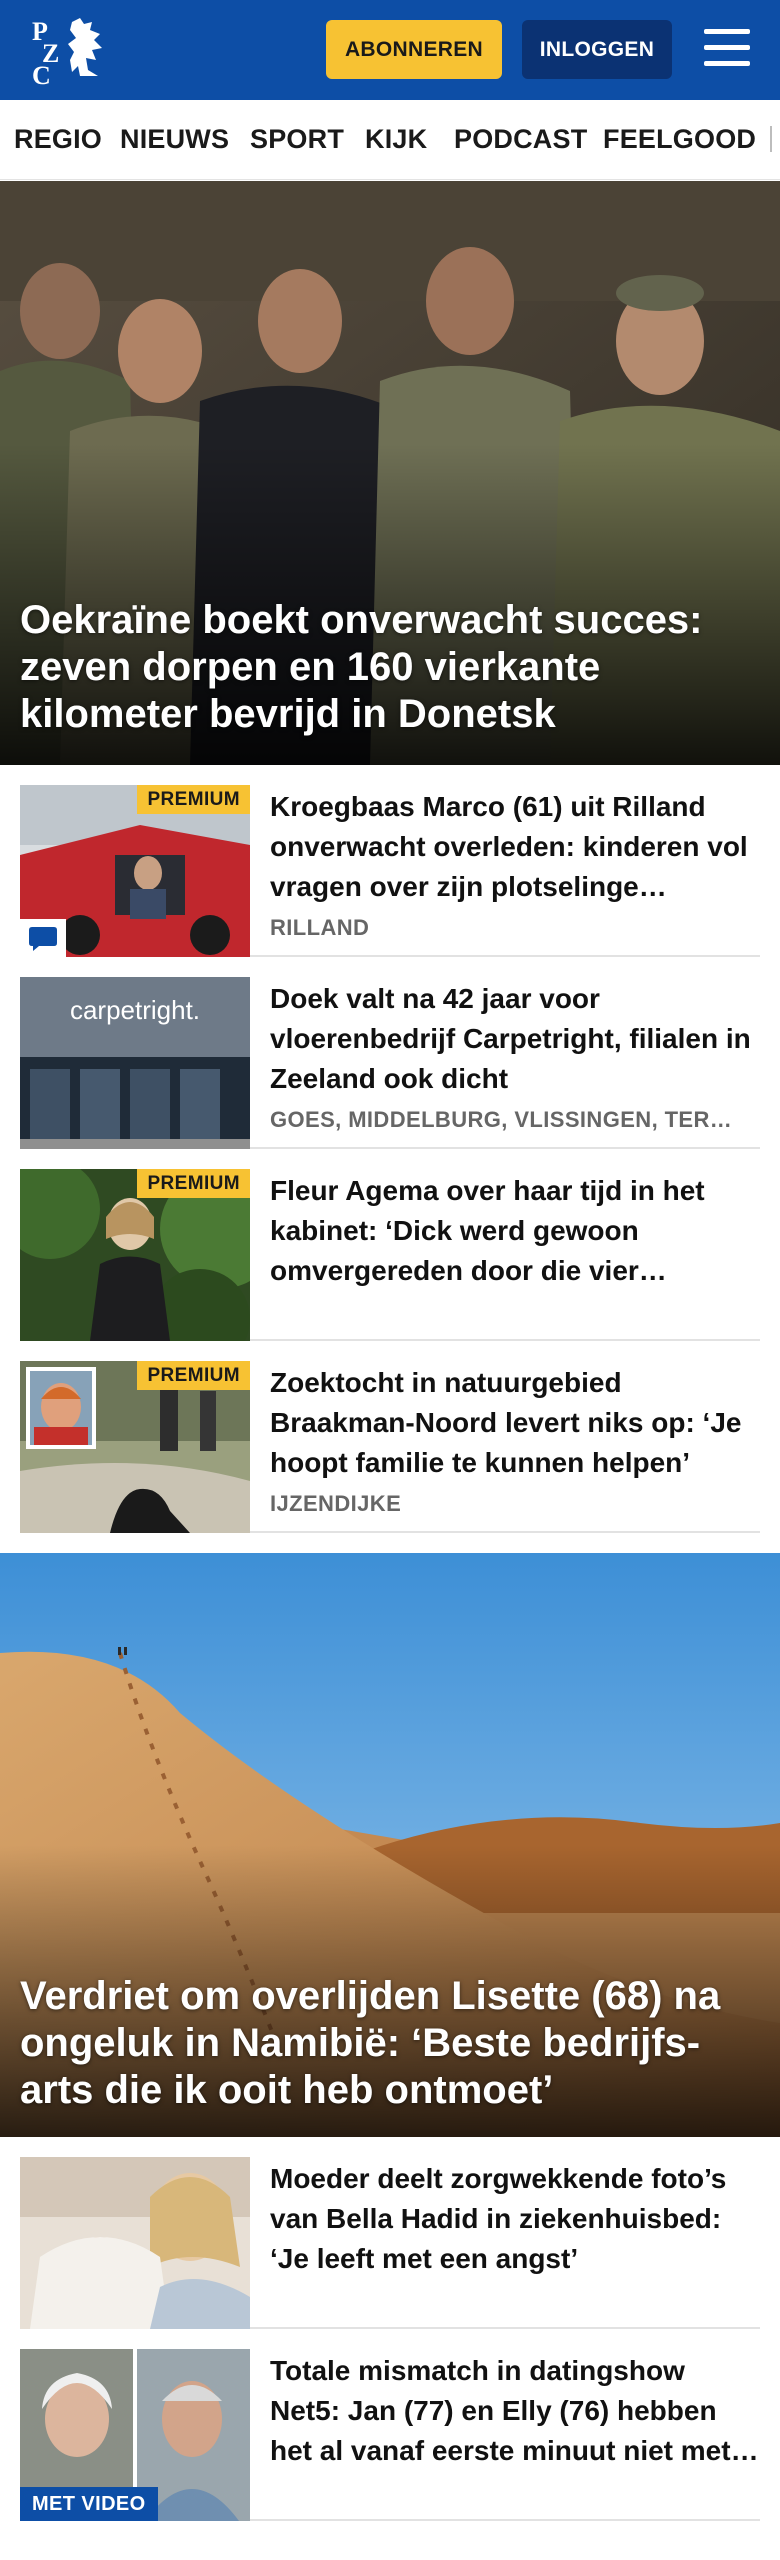 The width and height of the screenshot is (780, 2560). I want to click on svg-text: C, so click(41, 73).